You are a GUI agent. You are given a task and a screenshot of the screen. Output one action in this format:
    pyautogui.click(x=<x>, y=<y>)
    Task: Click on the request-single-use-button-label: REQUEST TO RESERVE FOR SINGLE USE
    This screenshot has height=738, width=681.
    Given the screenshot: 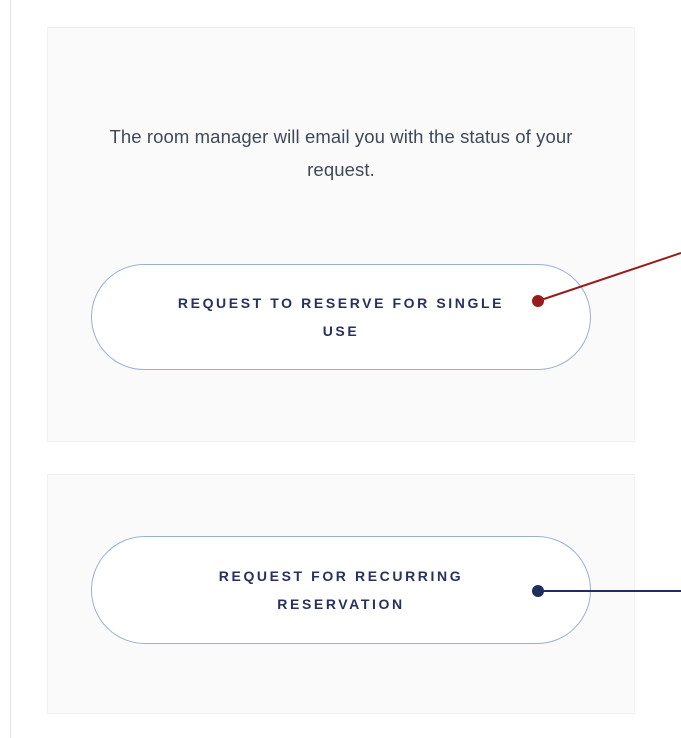 What is the action you would take?
    pyautogui.click(x=341, y=317)
    